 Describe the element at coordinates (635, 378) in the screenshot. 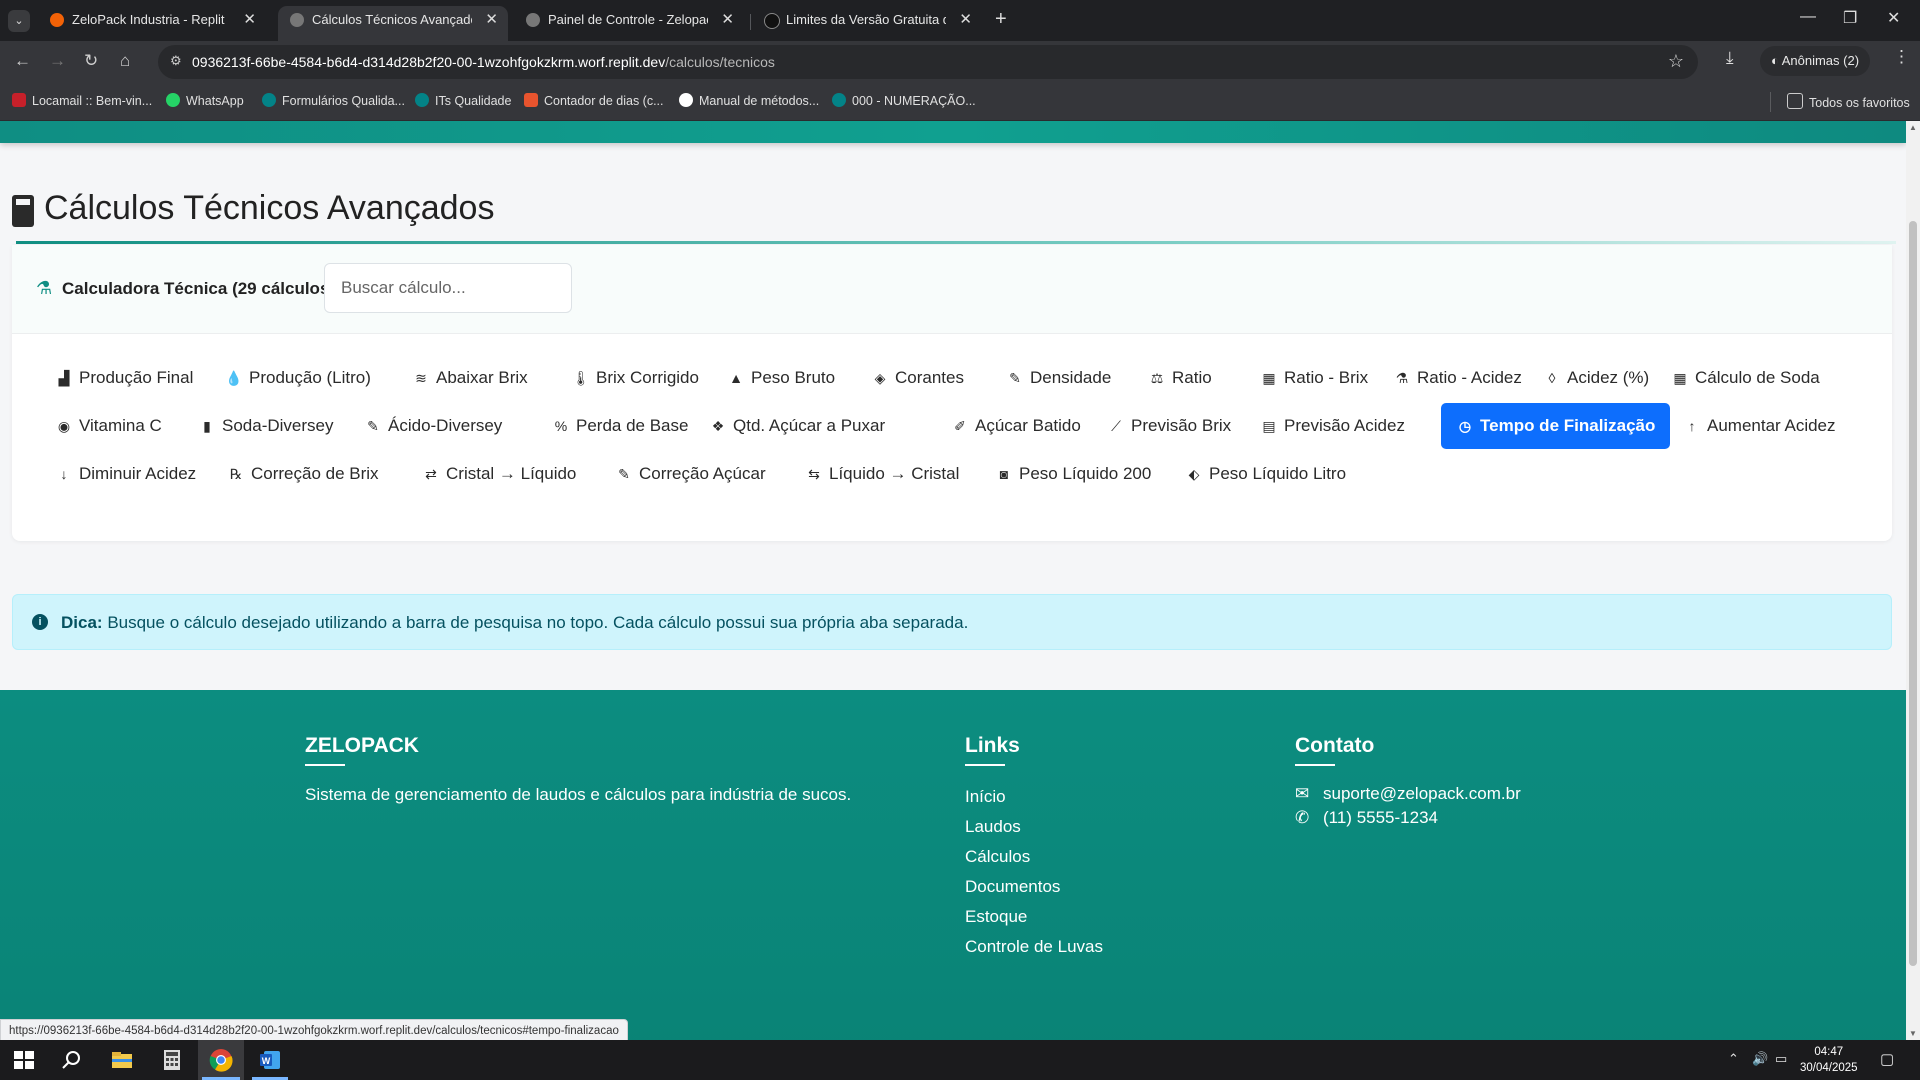

I see `calc-button: 🌡 Brix Corrigido` at that location.